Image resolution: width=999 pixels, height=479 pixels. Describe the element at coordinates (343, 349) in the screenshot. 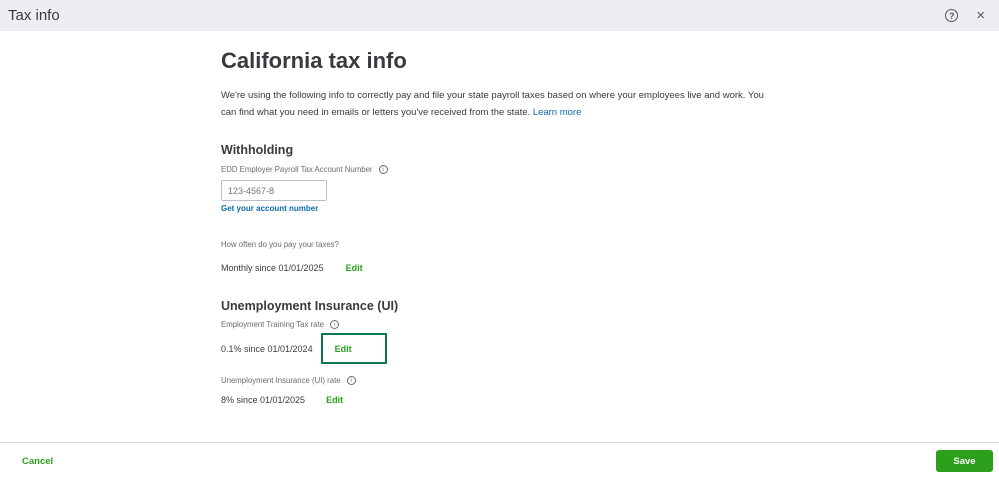

I see `edit-ett-rate-link: Edit` at that location.